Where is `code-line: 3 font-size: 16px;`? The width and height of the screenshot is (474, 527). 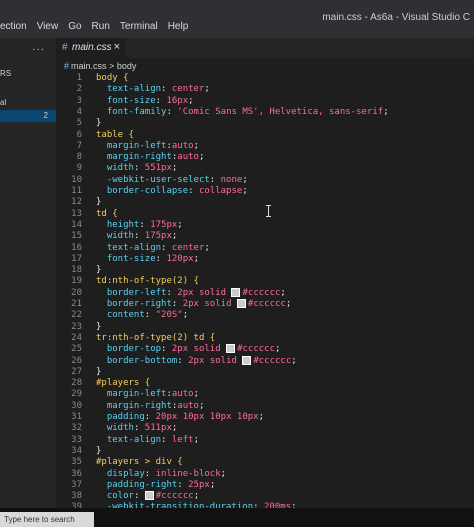 code-line: 3 font-size: 16px; is located at coordinates (265, 101).